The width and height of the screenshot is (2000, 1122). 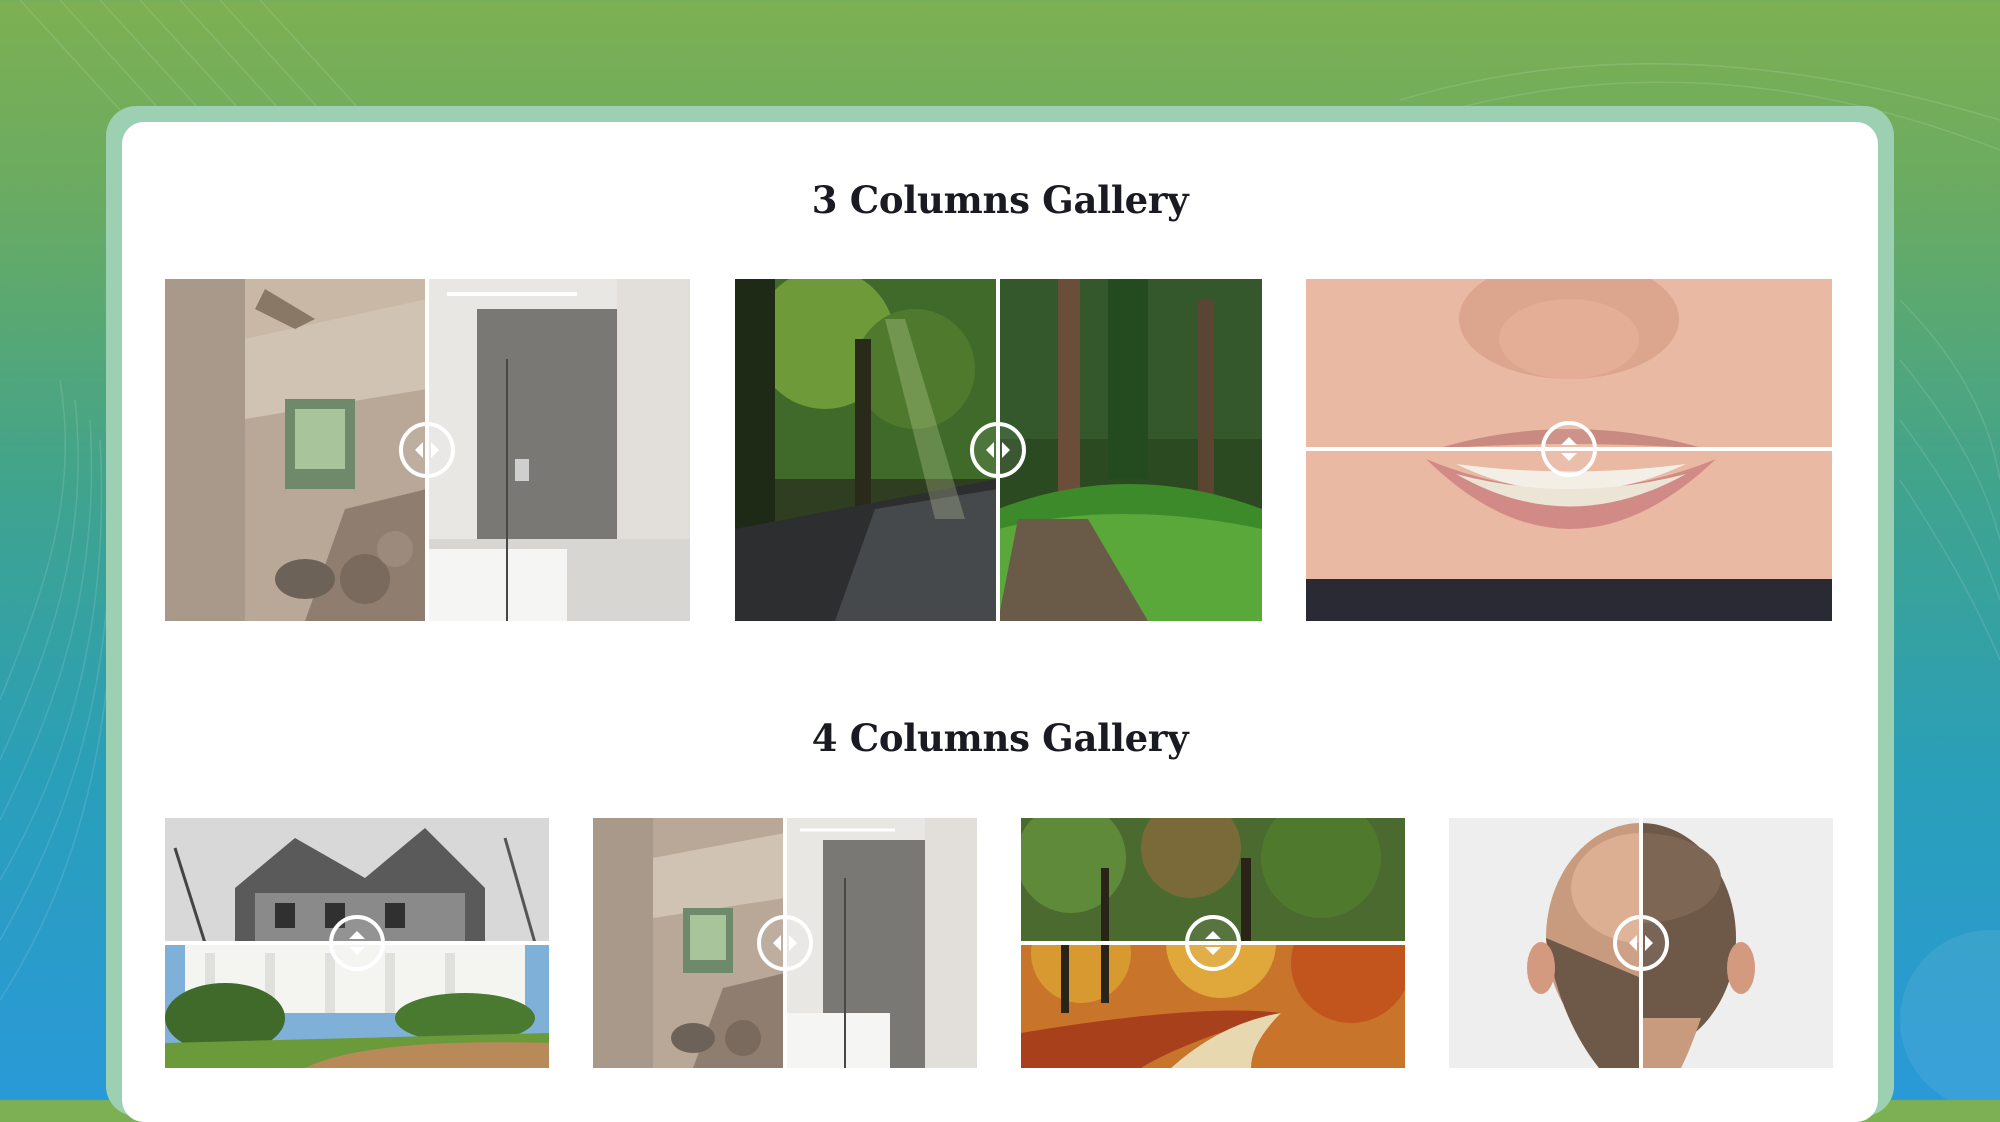 What do you see at coordinates (1000, 200) in the screenshot?
I see `section-title-3-columns: 3 Columns Gallery` at bounding box center [1000, 200].